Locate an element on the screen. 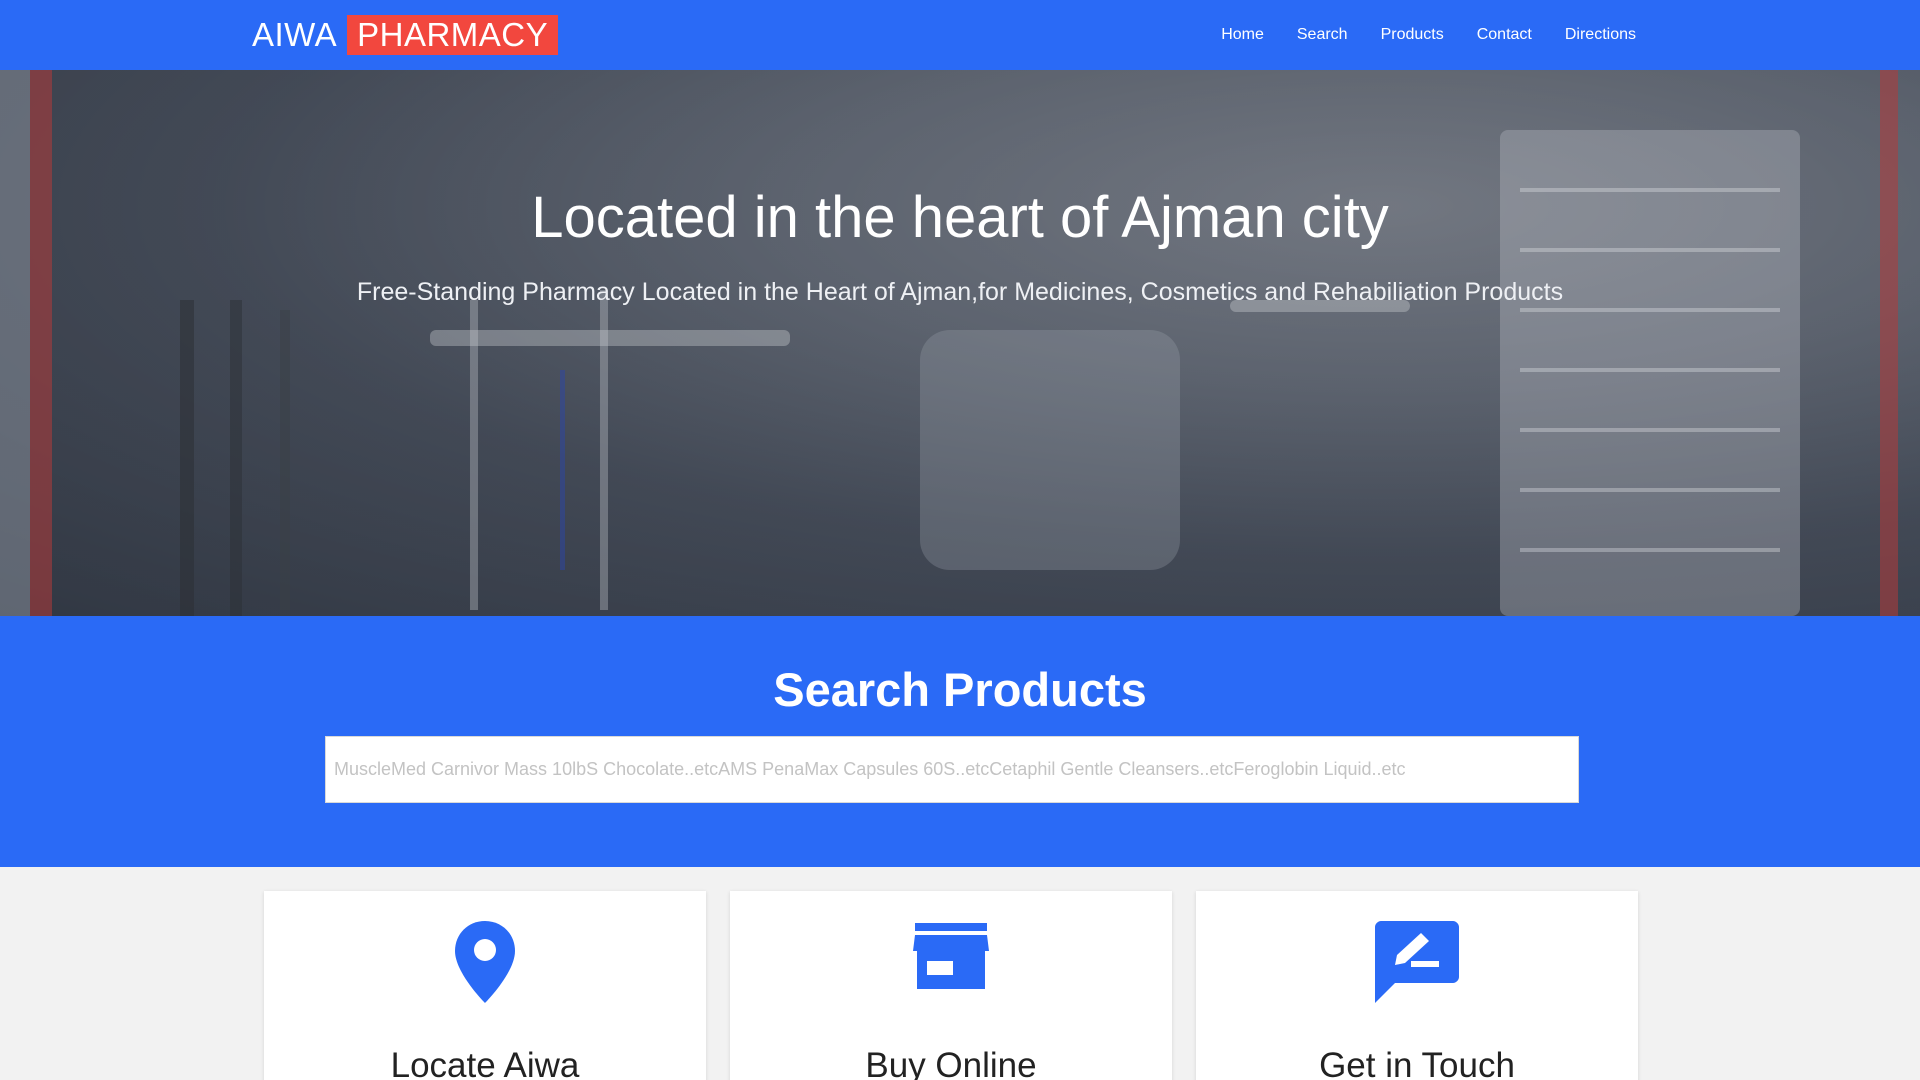 This screenshot has height=1080, width=1920. nav-item-contact: Contact is located at coordinates (1504, 35).